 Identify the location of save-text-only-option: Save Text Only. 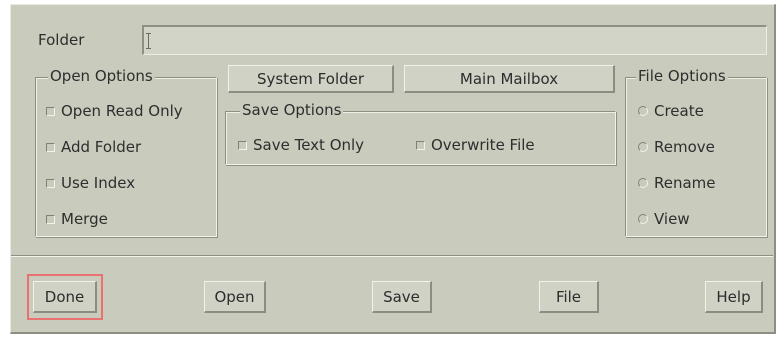
(301, 145).